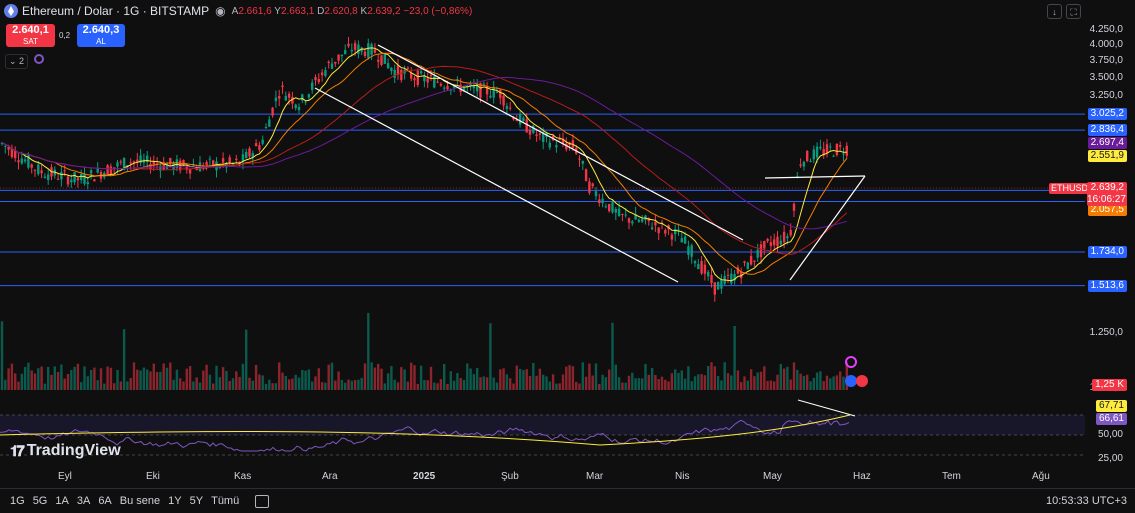  I want to click on range-button: 1A, so click(61, 501).